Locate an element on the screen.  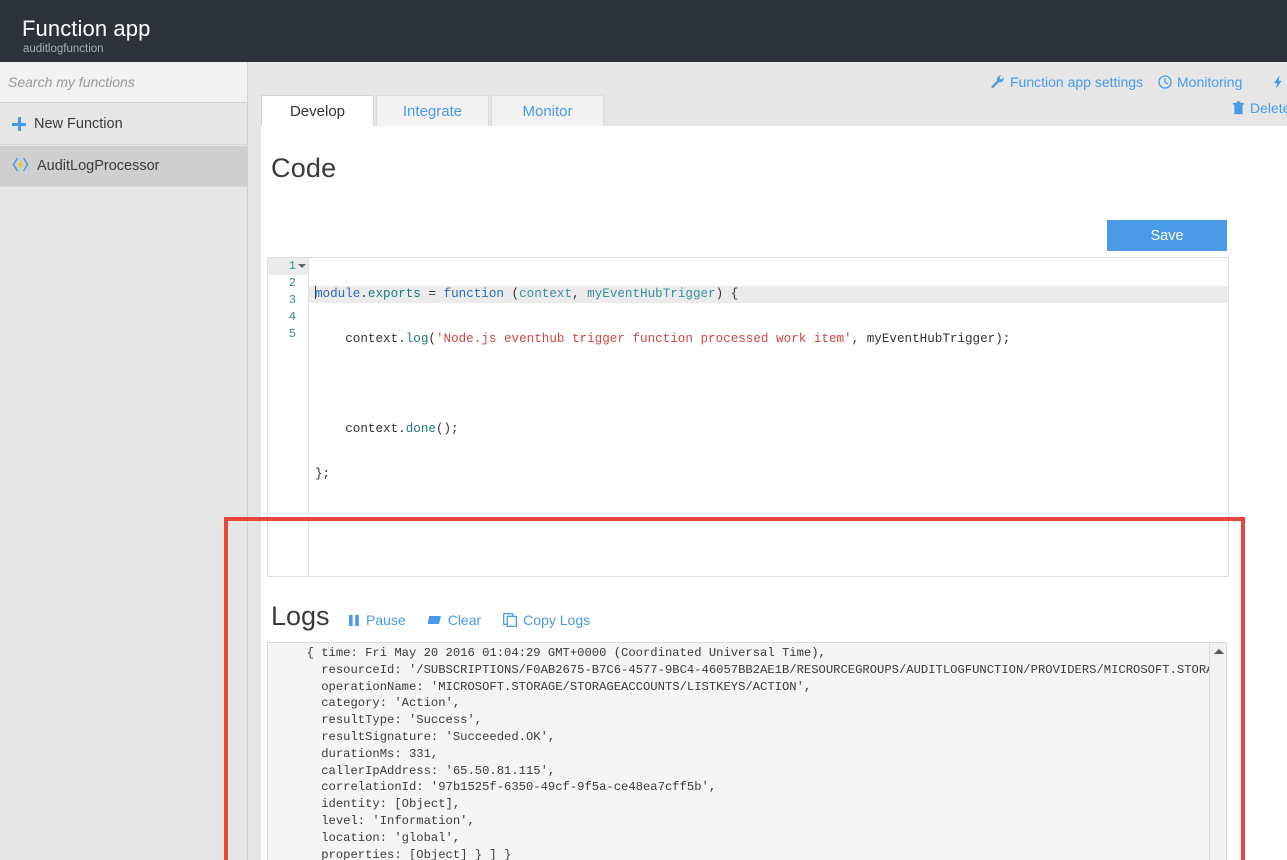
trash-icon is located at coordinates (1238, 108).